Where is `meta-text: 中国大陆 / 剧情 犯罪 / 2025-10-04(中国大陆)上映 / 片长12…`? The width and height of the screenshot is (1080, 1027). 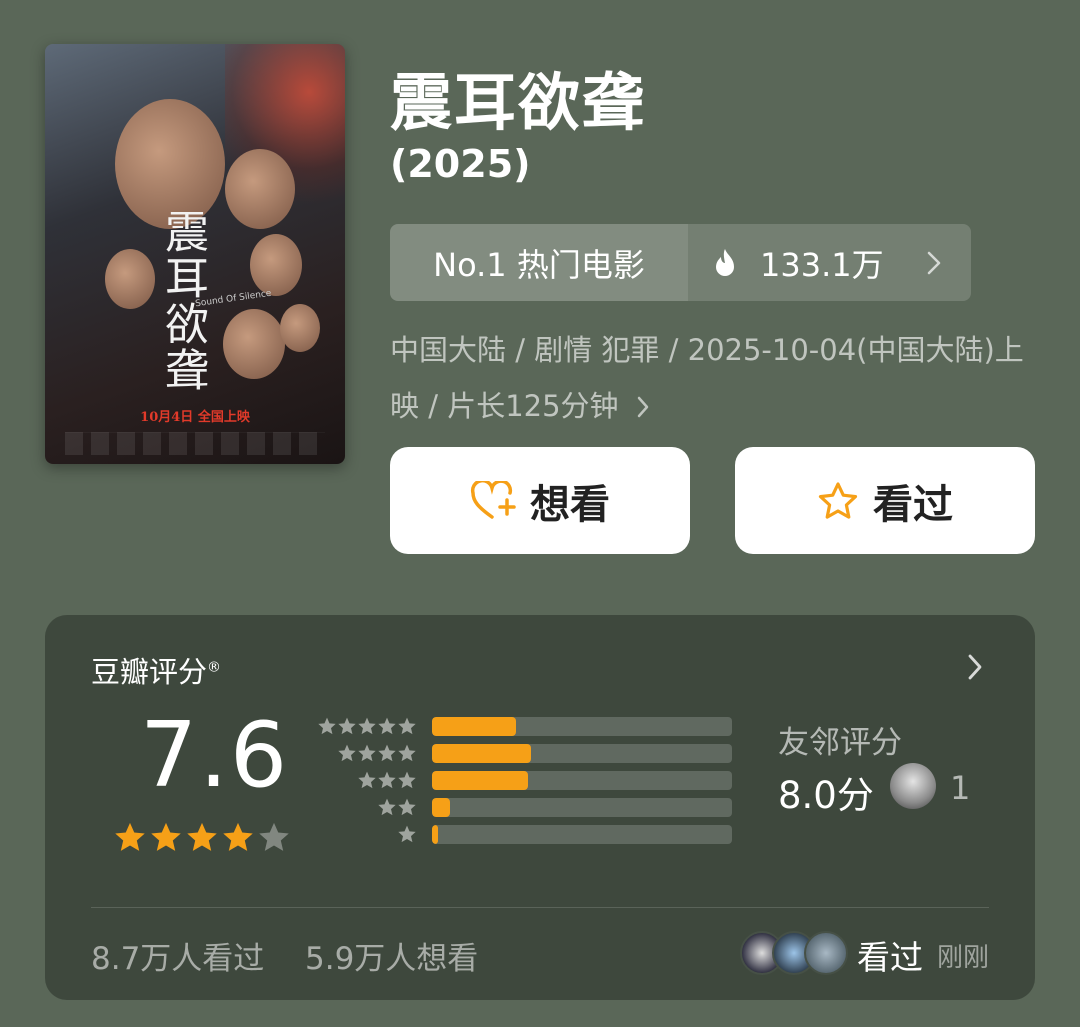 meta-text: 中国大陆 / 剧情 犯罪 / 2025-10-04(中国大陆)上映 / 片长12… is located at coordinates (707, 378).